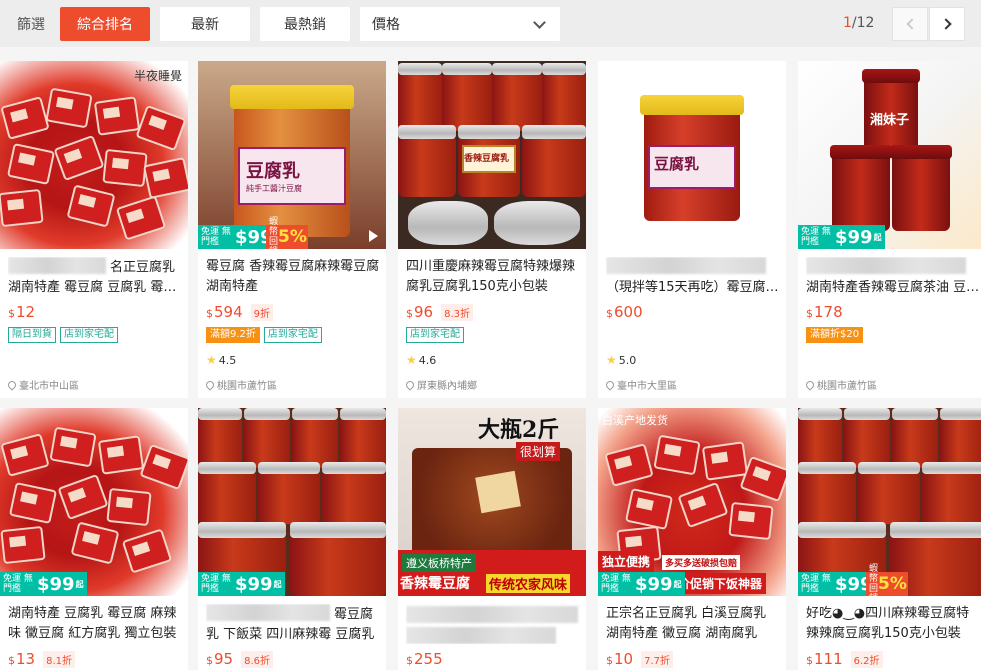 Image resolution: width=981 pixels, height=670 pixels. I want to click on product-title: 好吃◕‿◕四川麻辣霉豆腐特辣辣腐豆腐乳150克小包裝, so click(893, 624).